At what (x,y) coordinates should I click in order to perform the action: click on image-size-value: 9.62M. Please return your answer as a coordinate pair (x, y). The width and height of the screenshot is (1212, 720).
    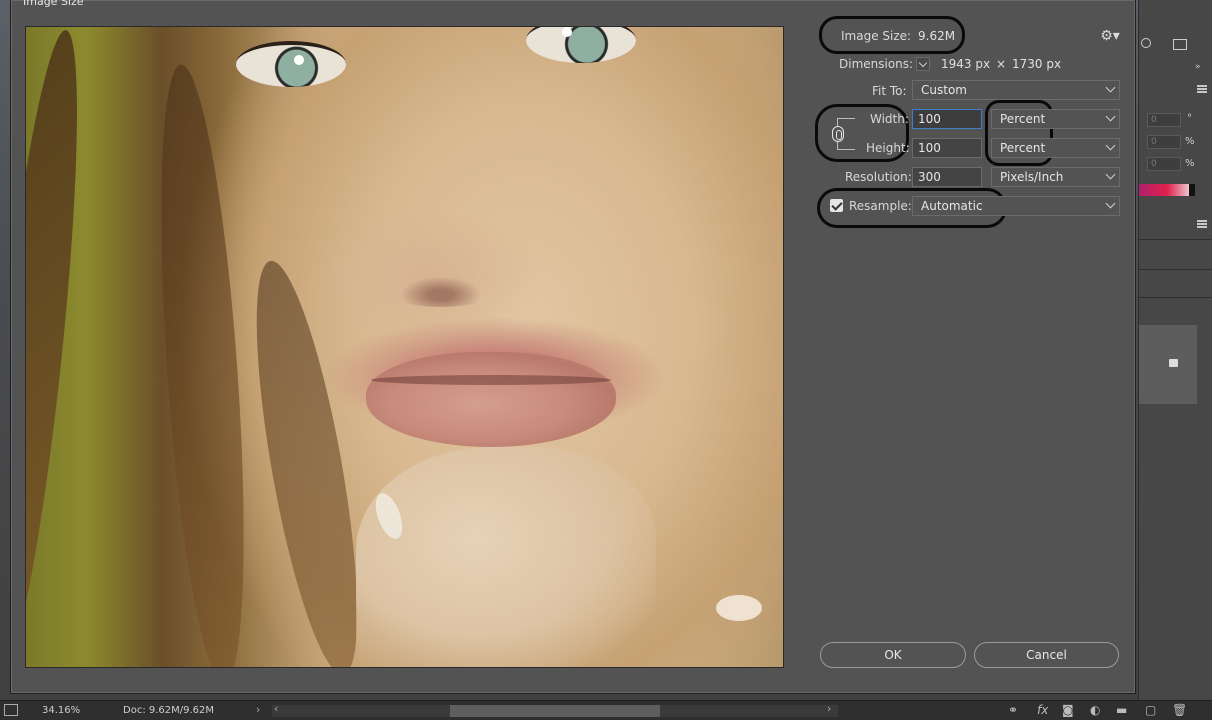
    Looking at the image, I should click on (937, 36).